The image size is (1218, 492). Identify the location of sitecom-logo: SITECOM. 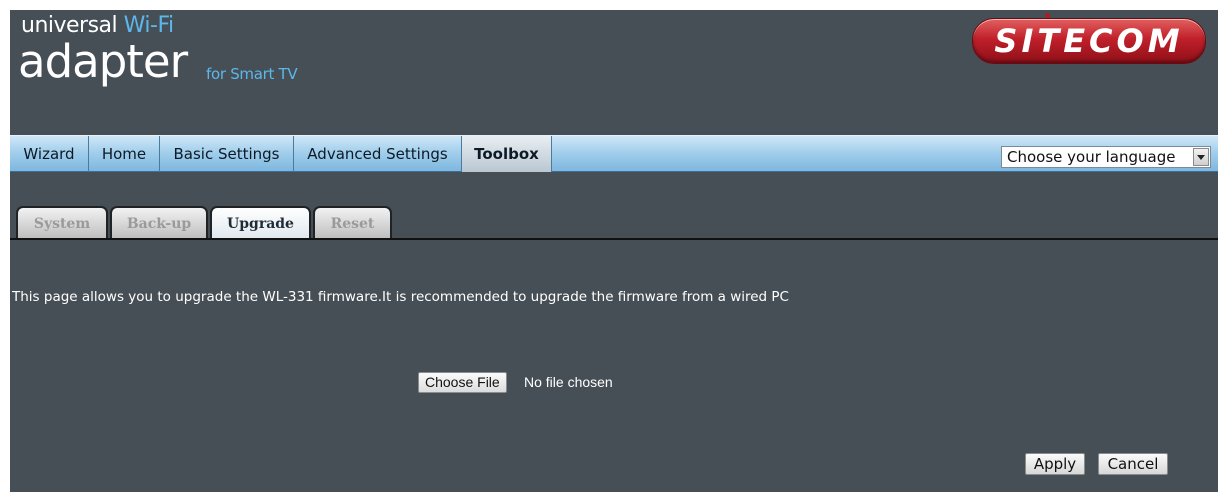
(1089, 41).